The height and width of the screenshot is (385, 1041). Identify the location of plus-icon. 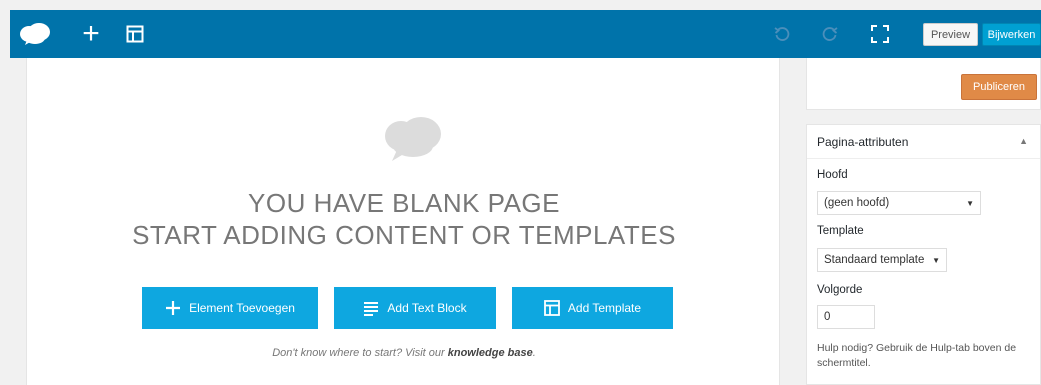
(173, 308).